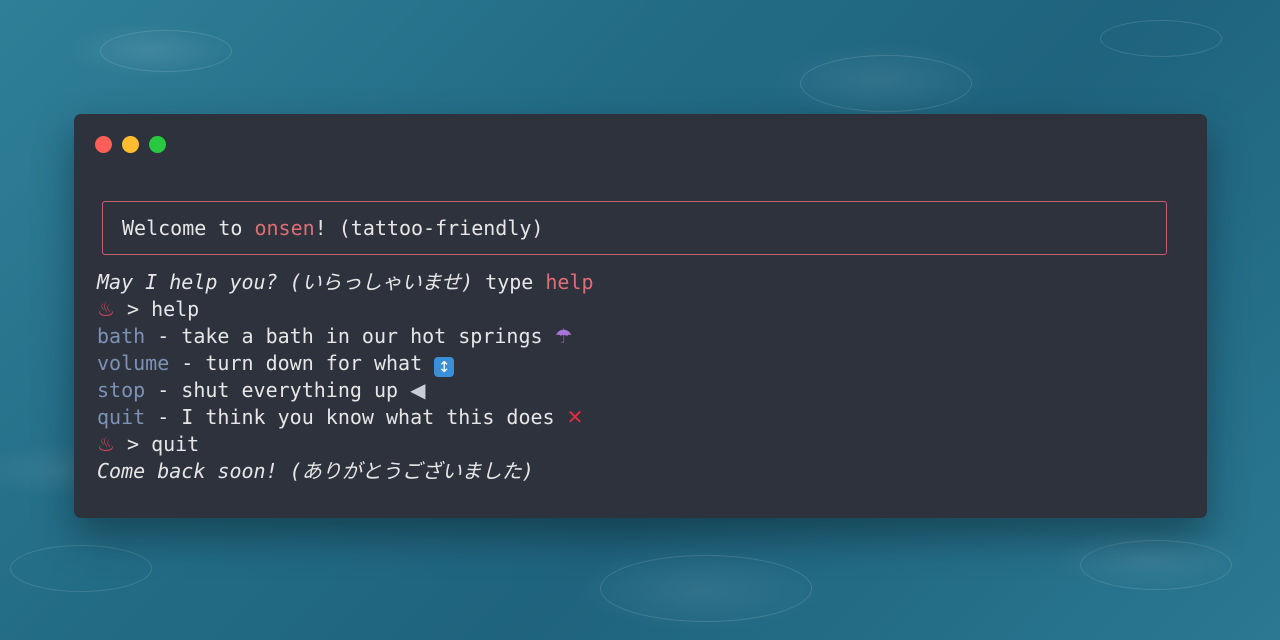 This screenshot has height=640, width=1280. I want to click on minimize-button, so click(130, 144).